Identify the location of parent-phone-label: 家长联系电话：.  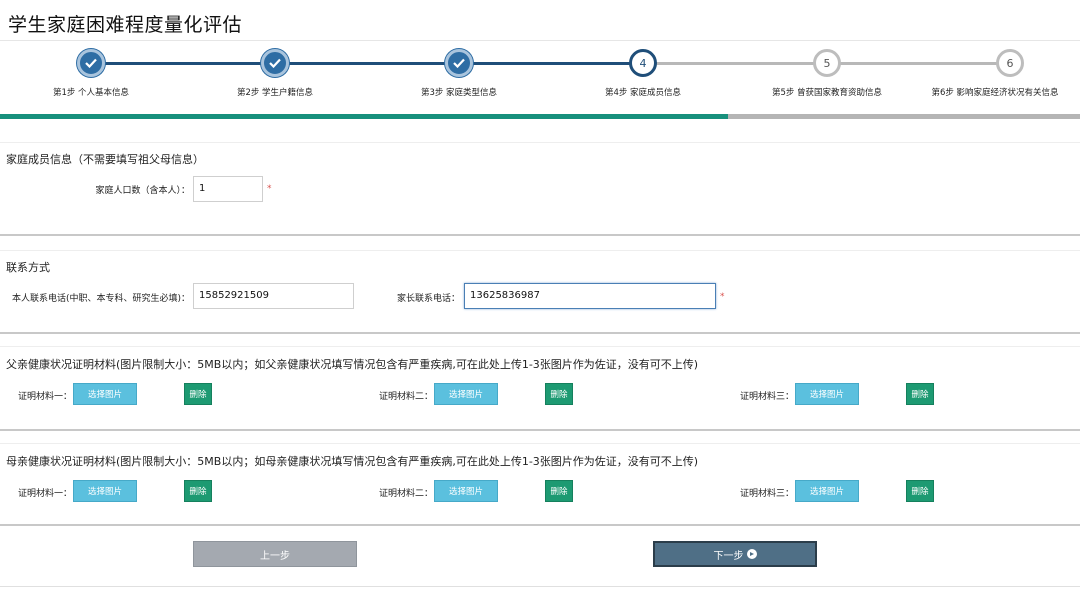
(428, 299).